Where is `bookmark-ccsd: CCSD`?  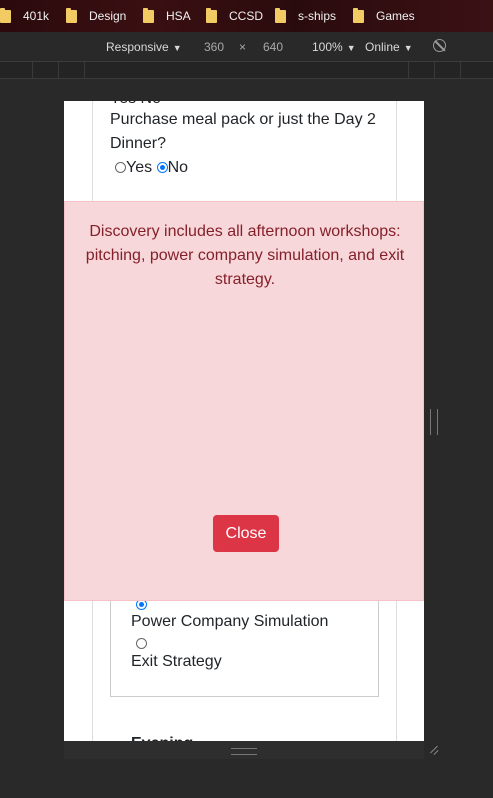
bookmark-ccsd: CCSD is located at coordinates (234, 16).